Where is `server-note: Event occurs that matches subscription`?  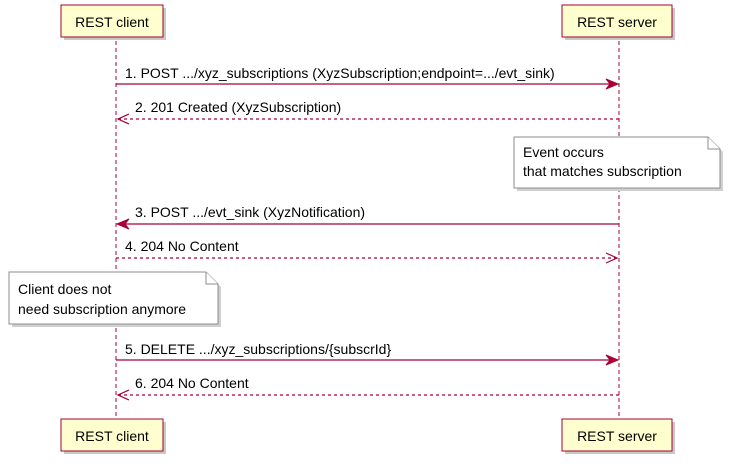
server-note: Event occurs that matches subscription is located at coordinates (618, 163).